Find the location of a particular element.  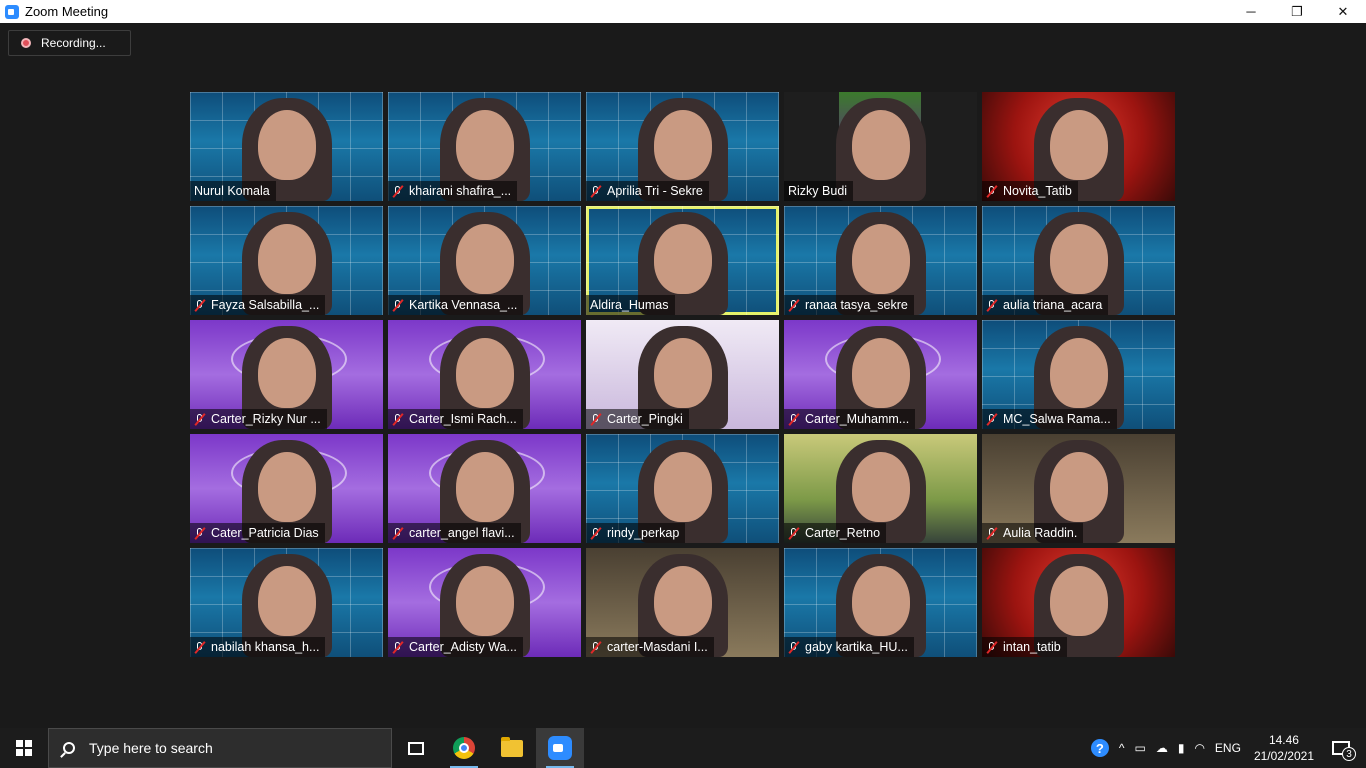

onedrive-icon: ☁ is located at coordinates (1162, 748).